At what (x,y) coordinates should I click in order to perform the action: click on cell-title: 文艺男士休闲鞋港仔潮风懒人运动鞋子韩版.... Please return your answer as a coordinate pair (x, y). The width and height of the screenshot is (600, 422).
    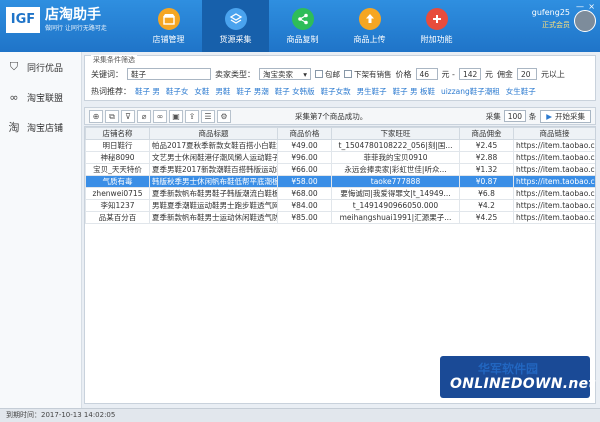
    Looking at the image, I should click on (213, 157).